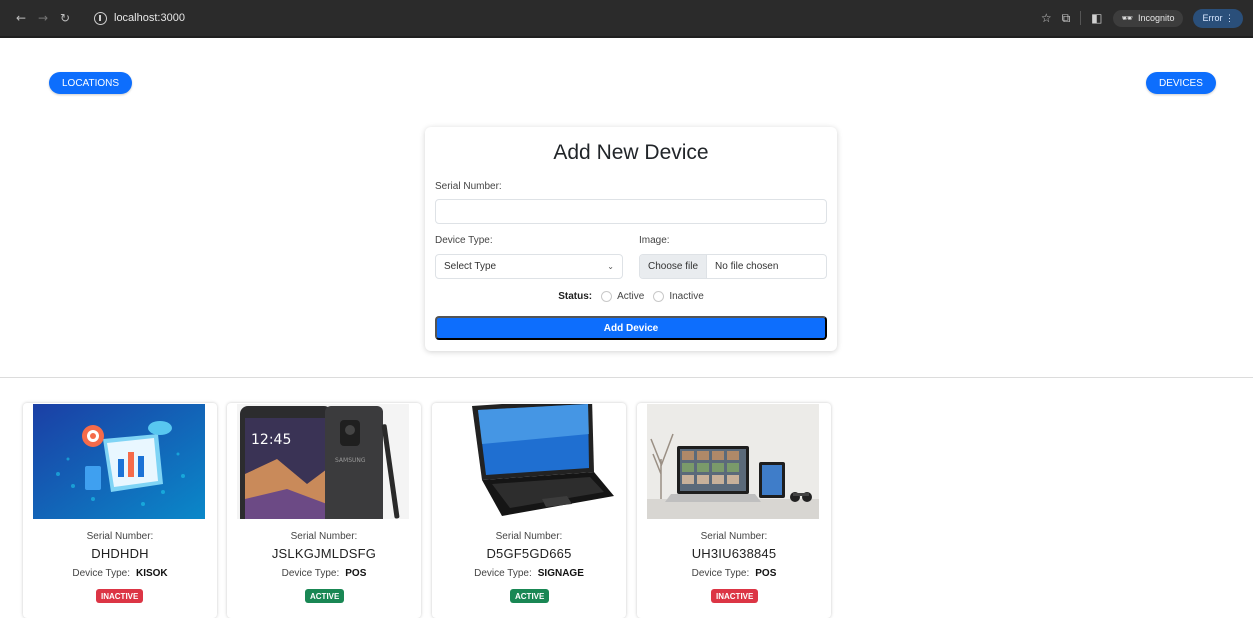  I want to click on add-device-button: Add Device, so click(631, 328).